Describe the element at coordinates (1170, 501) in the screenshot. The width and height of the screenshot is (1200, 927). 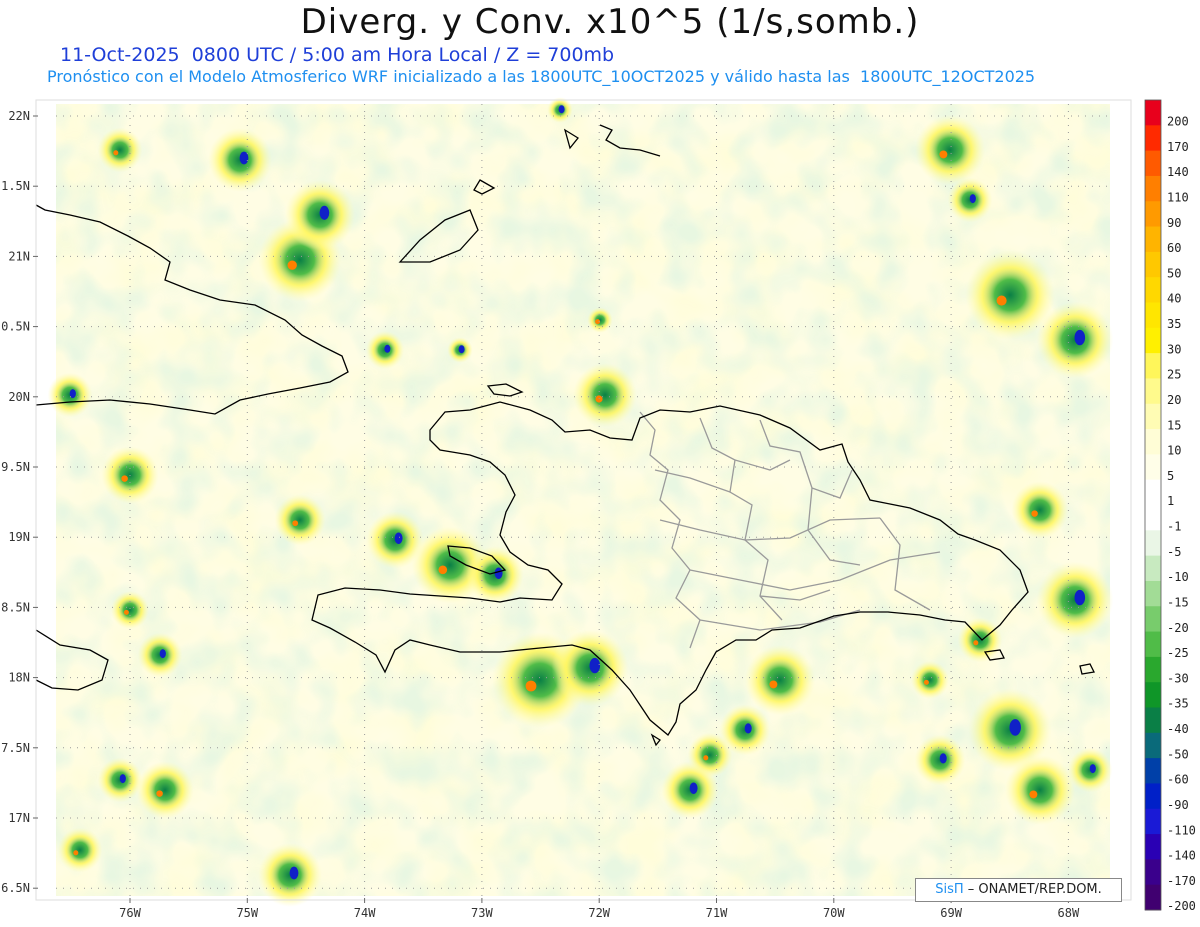
I see `colorbar-label: 1` at that location.